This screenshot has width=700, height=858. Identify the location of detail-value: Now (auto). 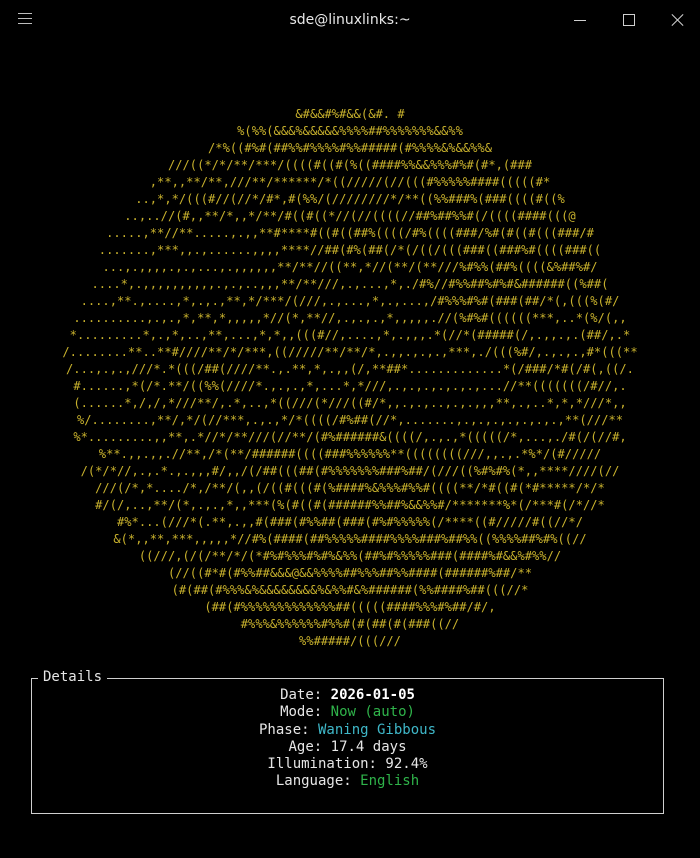
(372, 712).